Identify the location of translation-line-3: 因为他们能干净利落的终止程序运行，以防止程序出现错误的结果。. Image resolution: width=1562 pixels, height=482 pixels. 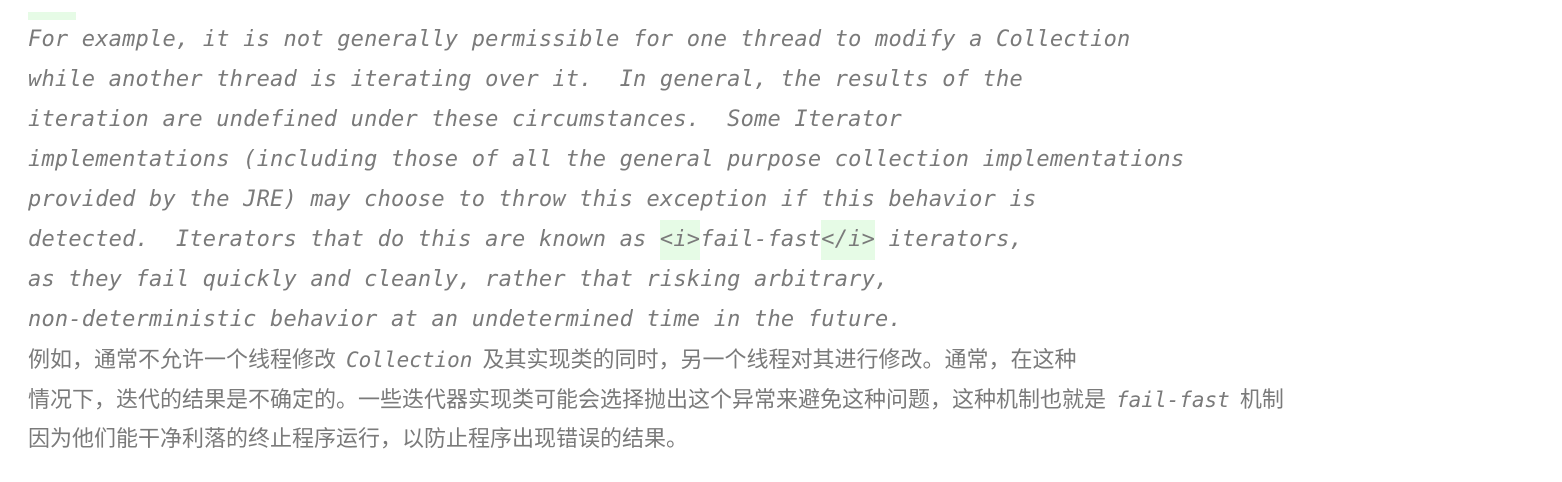
(358, 439).